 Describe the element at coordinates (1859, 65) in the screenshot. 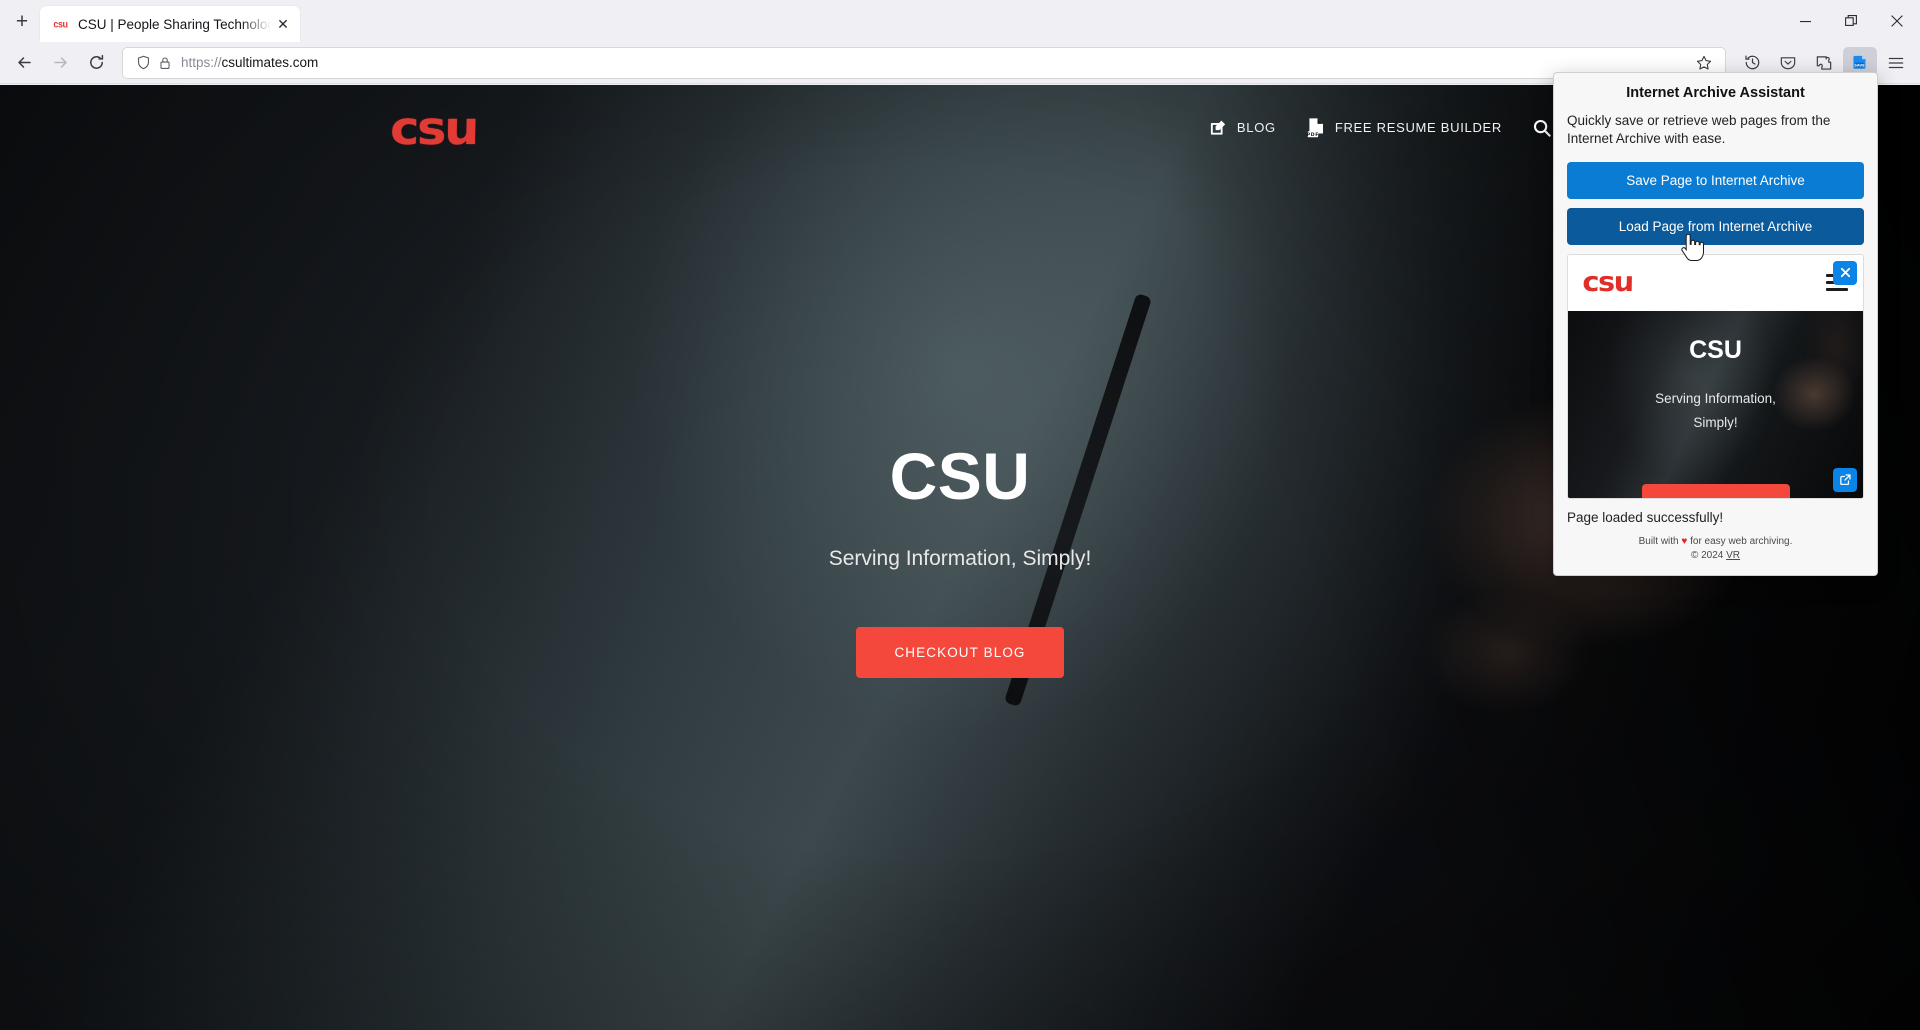

I see `svg-text: SAVE` at that location.